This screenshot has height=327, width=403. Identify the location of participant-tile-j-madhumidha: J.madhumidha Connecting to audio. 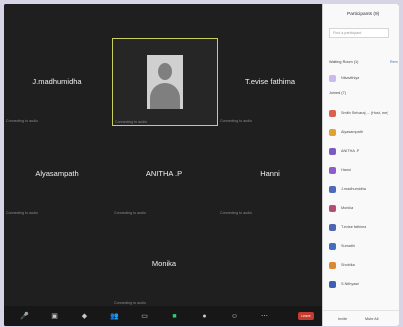
(57, 81).